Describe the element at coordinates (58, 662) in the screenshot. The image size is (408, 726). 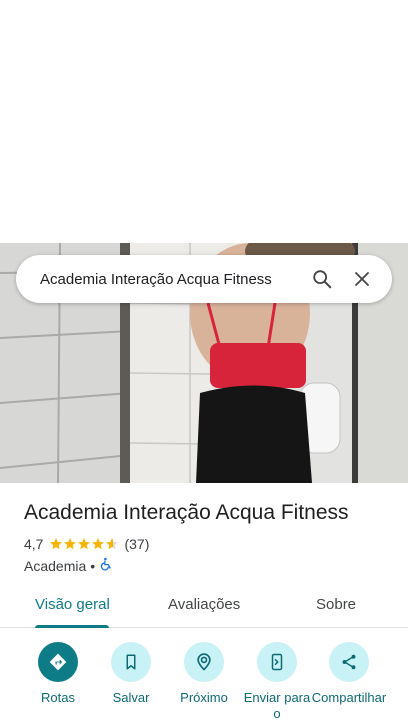
I see `directions-icon` at that location.